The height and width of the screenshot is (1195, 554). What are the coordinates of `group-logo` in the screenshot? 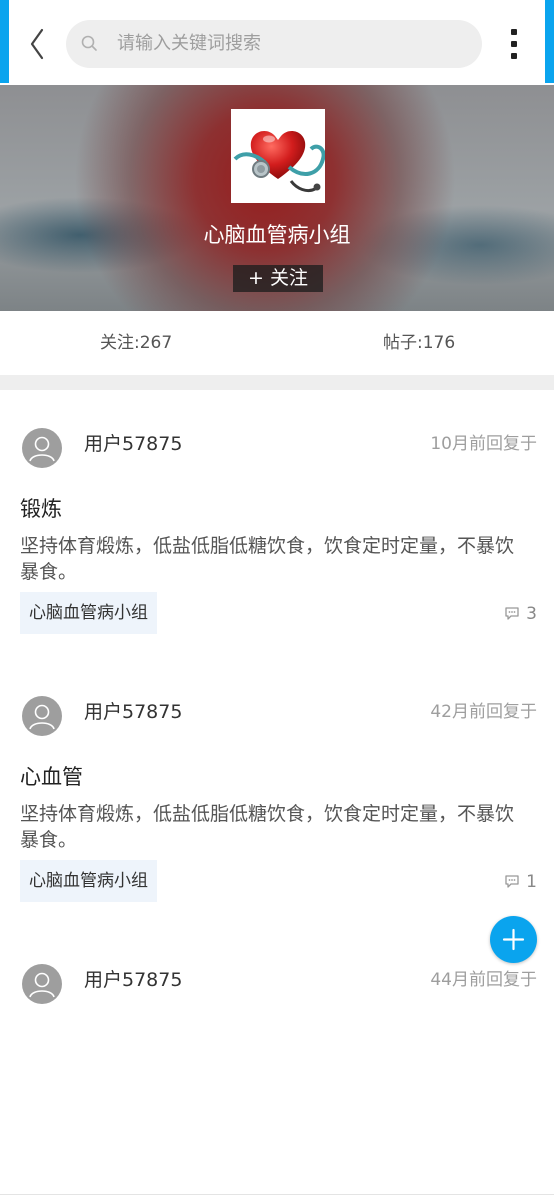 It's located at (278, 156).